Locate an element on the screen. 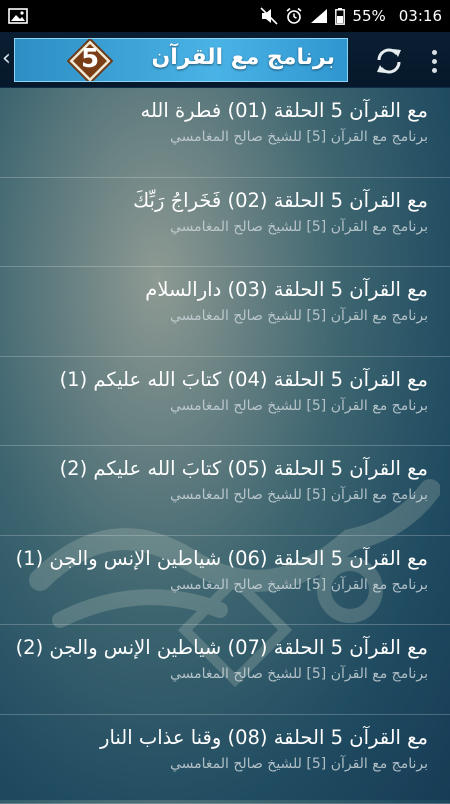 The image size is (450, 804). alarm-icon is located at coordinates (294, 16).